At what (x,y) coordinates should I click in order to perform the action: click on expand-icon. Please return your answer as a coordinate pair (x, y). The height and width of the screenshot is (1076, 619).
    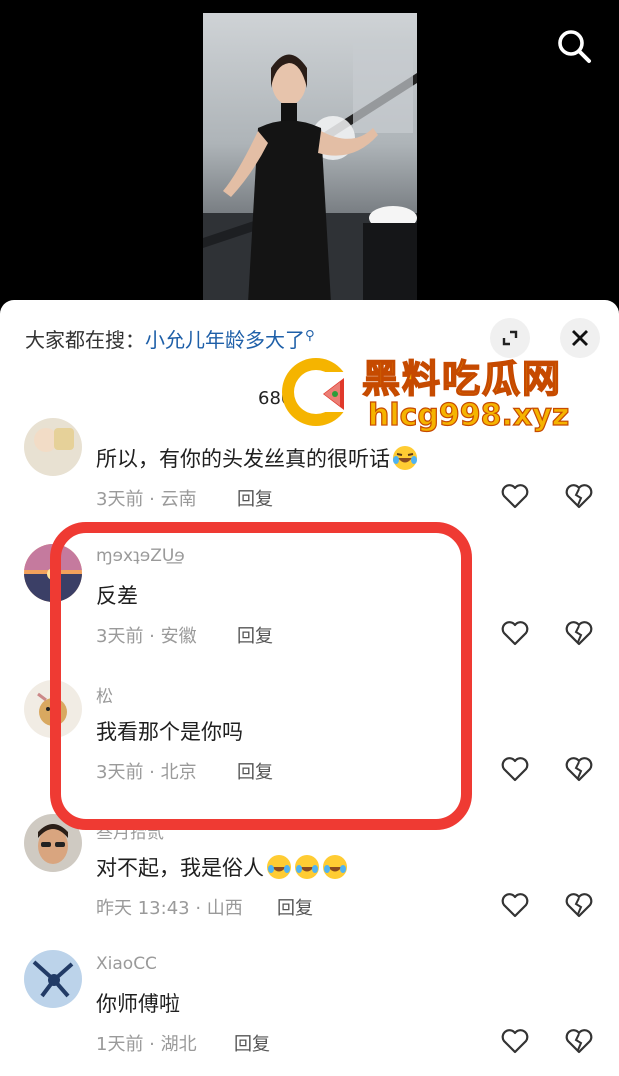
    Looking at the image, I should click on (510, 338).